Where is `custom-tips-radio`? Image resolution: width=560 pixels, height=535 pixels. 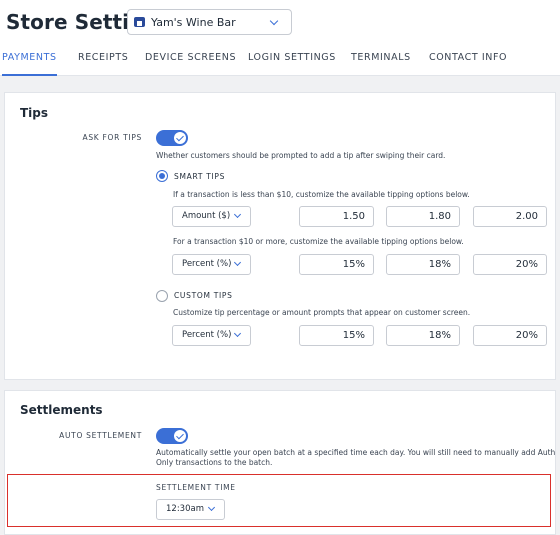
custom-tips-radio is located at coordinates (162, 296).